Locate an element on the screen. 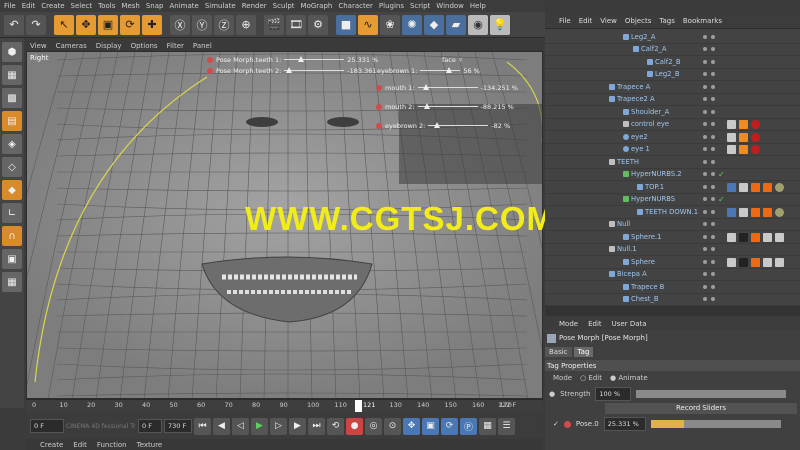 The width and height of the screenshot is (800, 450). tab-basic: Basic is located at coordinates (558, 352).